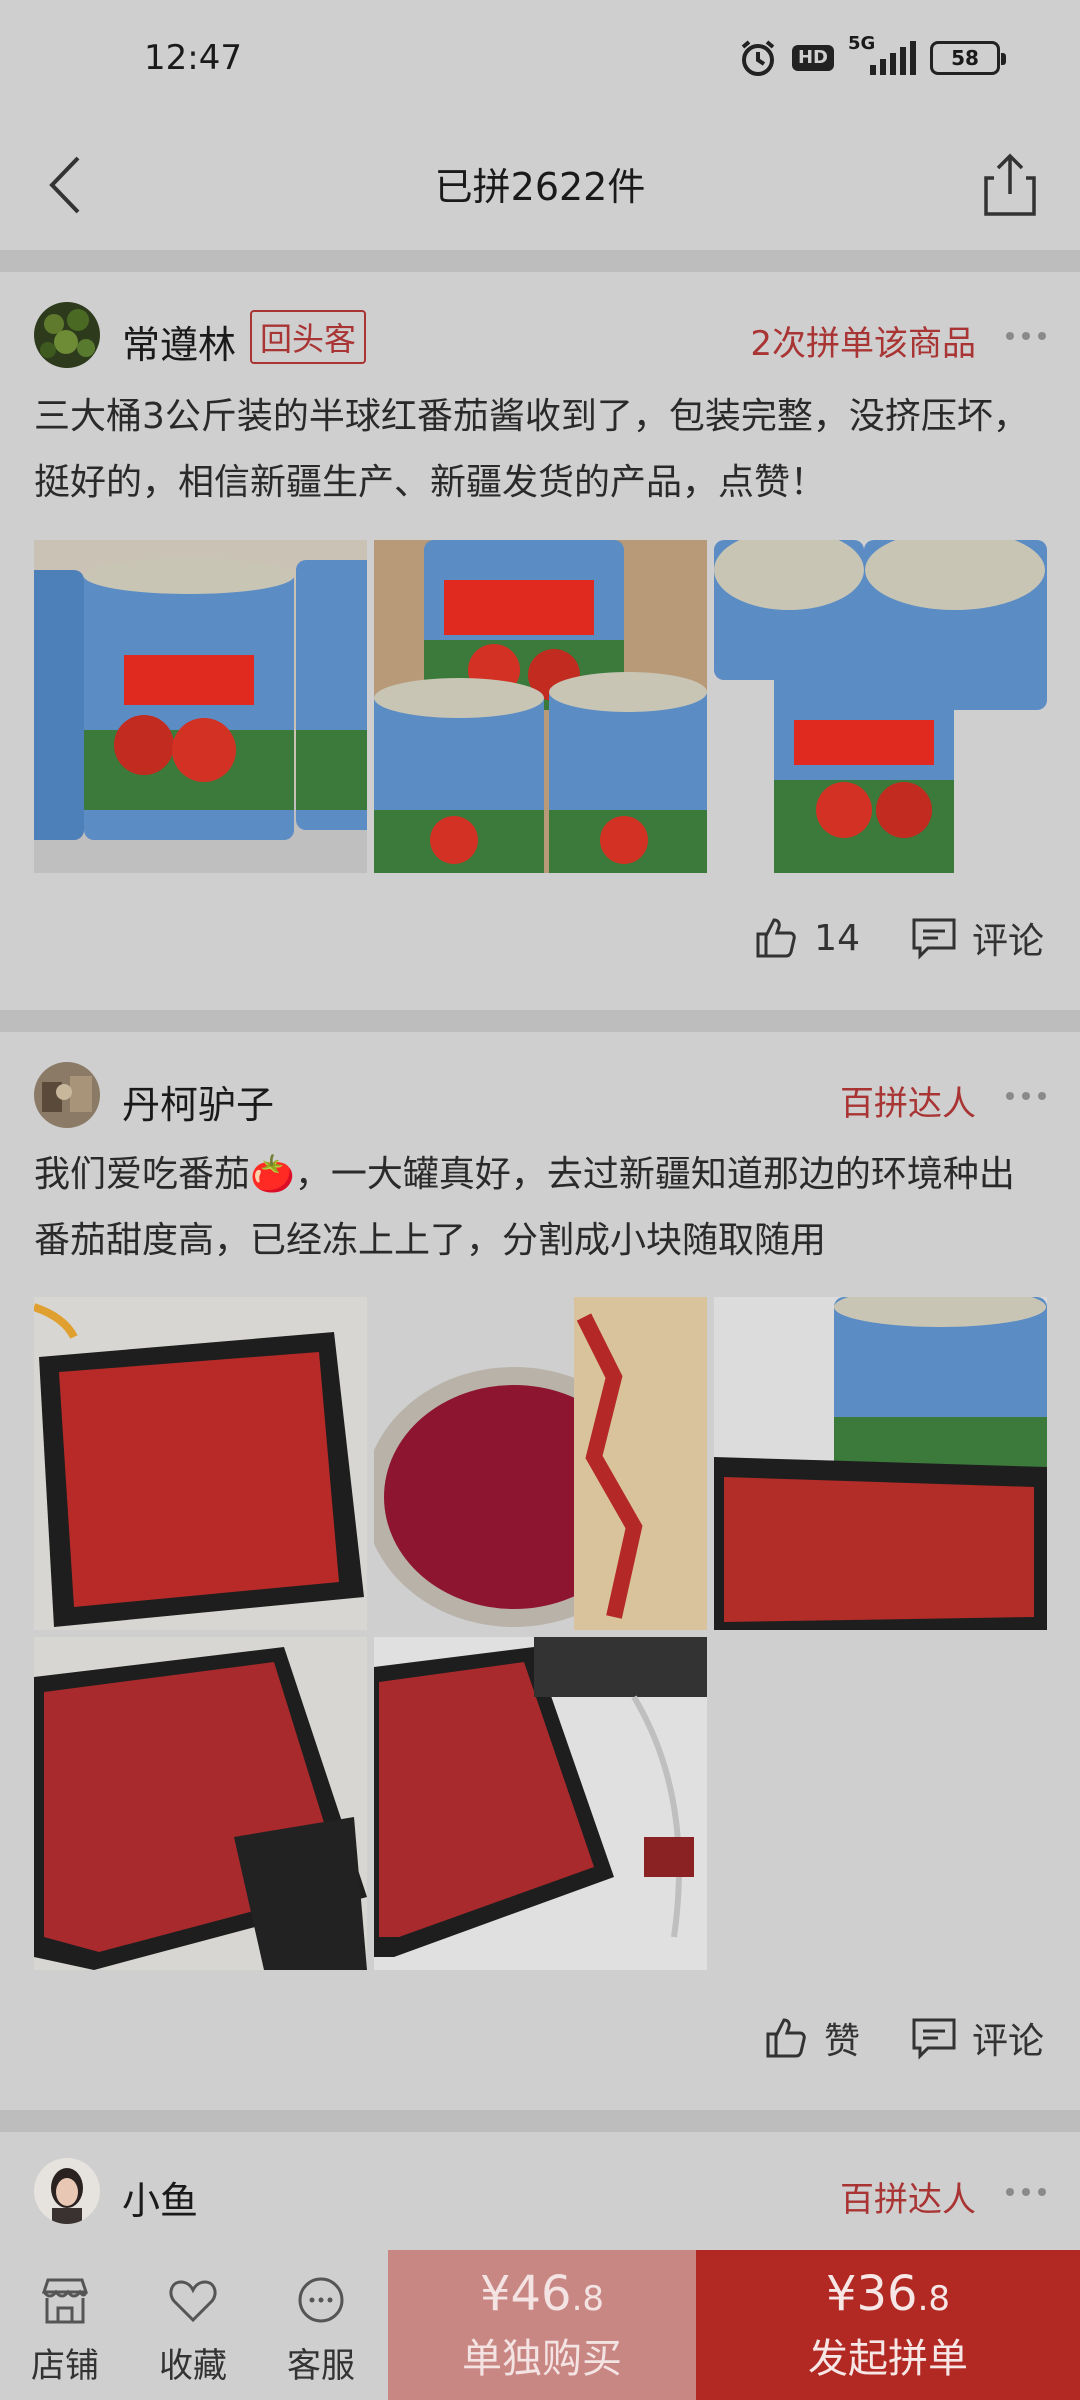 The width and height of the screenshot is (1080, 2400). What do you see at coordinates (837, 938) in the screenshot?
I see `like-count: 14` at bounding box center [837, 938].